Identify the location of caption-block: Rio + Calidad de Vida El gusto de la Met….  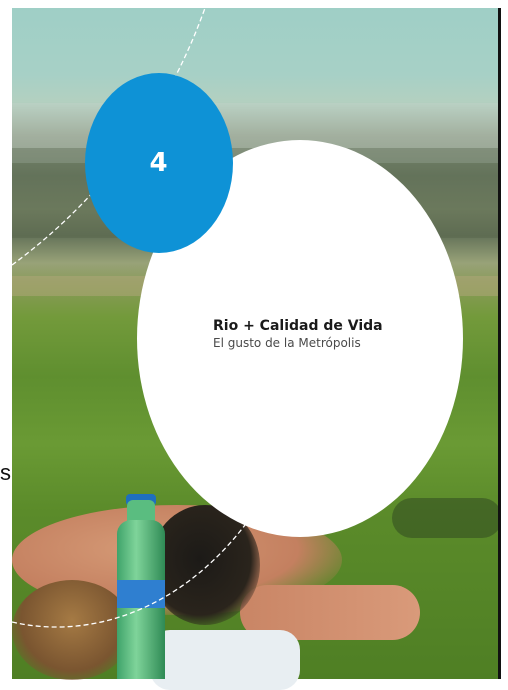
(313, 334).